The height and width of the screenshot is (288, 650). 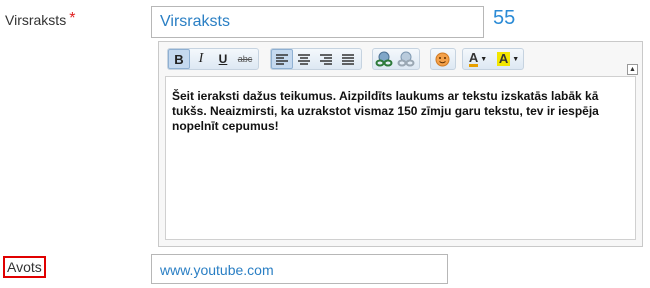 I want to click on text-style-group: B I U abc, so click(x=213, y=59).